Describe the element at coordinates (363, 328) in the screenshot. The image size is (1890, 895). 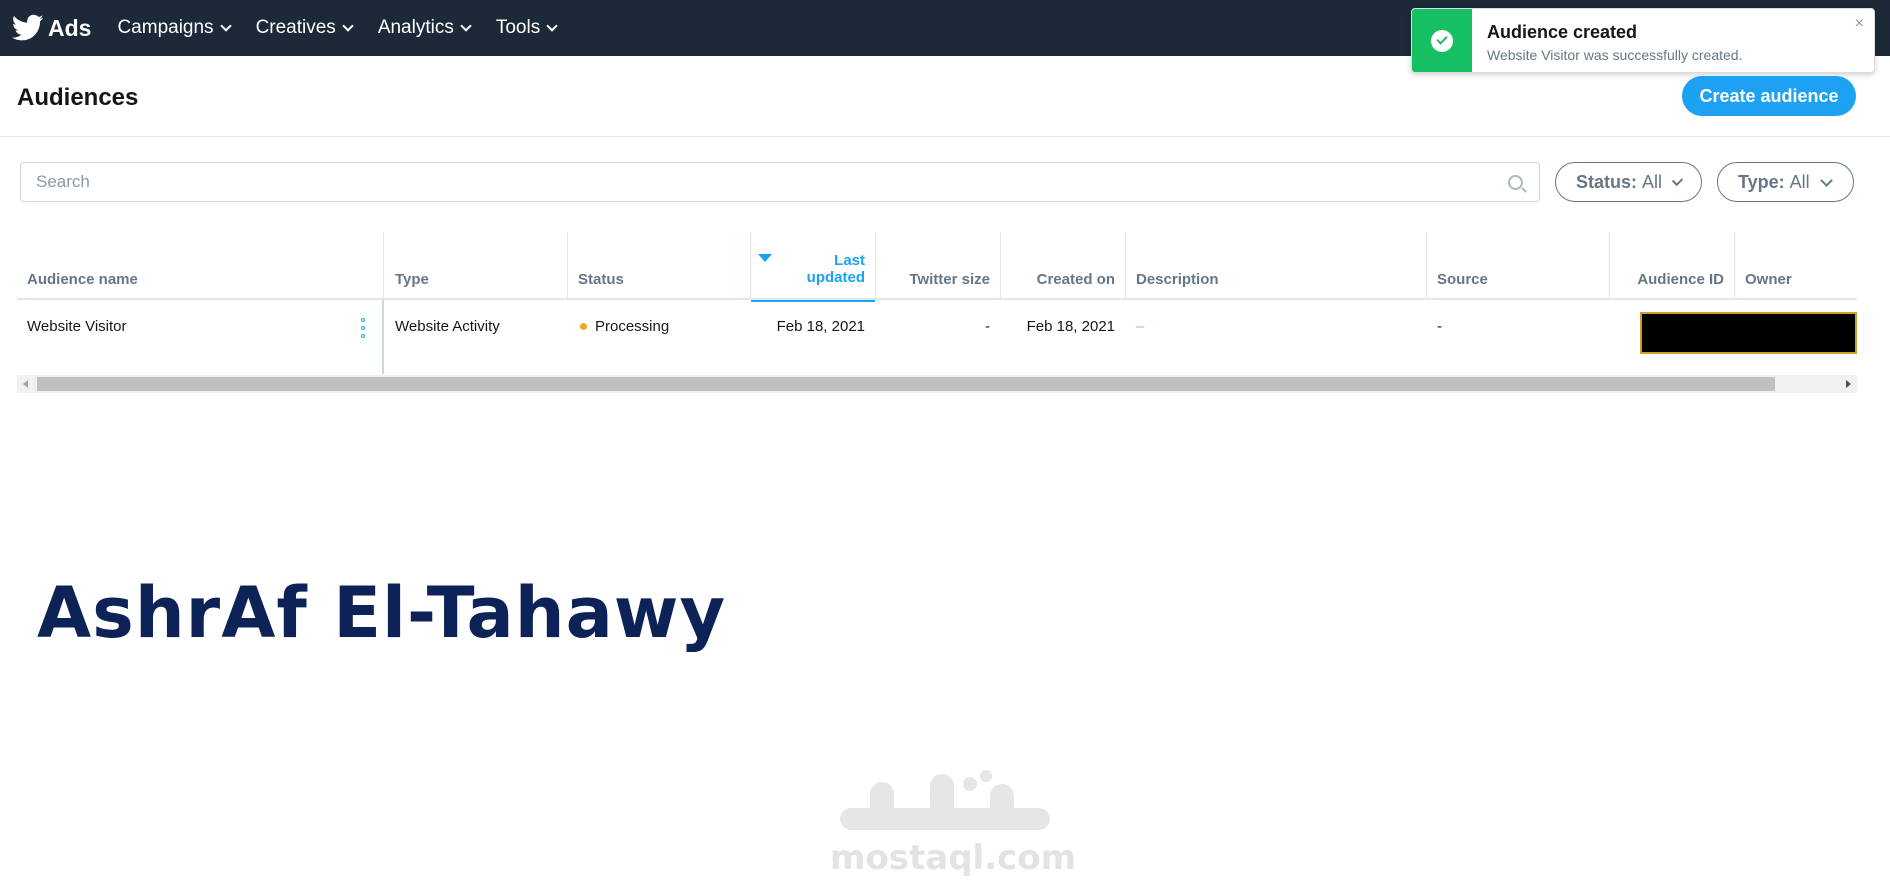
I see `more-options-icon` at that location.